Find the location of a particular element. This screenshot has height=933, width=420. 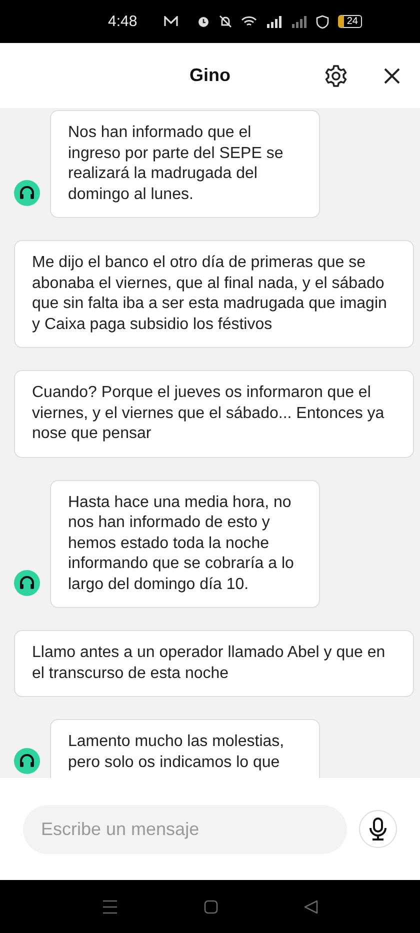

message-bubble: Hasta hace una media hora, no nos han informado de esto y hemos estado toda la noche informando que se cobraría a lo largo del domingo día 10. is located at coordinates (185, 544).